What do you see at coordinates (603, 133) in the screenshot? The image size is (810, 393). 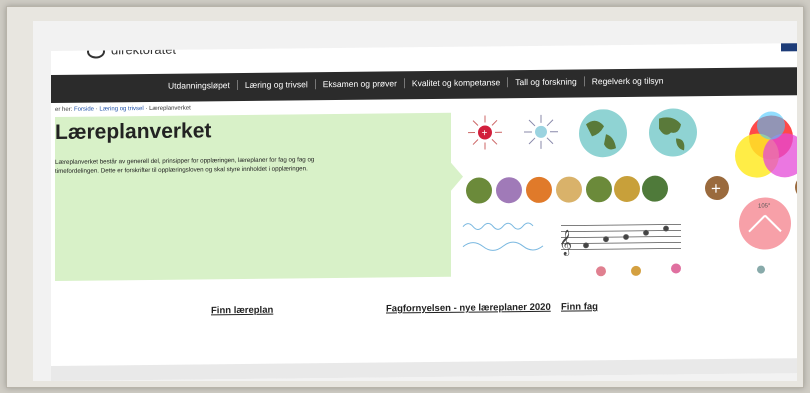 I see `globe-icon` at bounding box center [603, 133].